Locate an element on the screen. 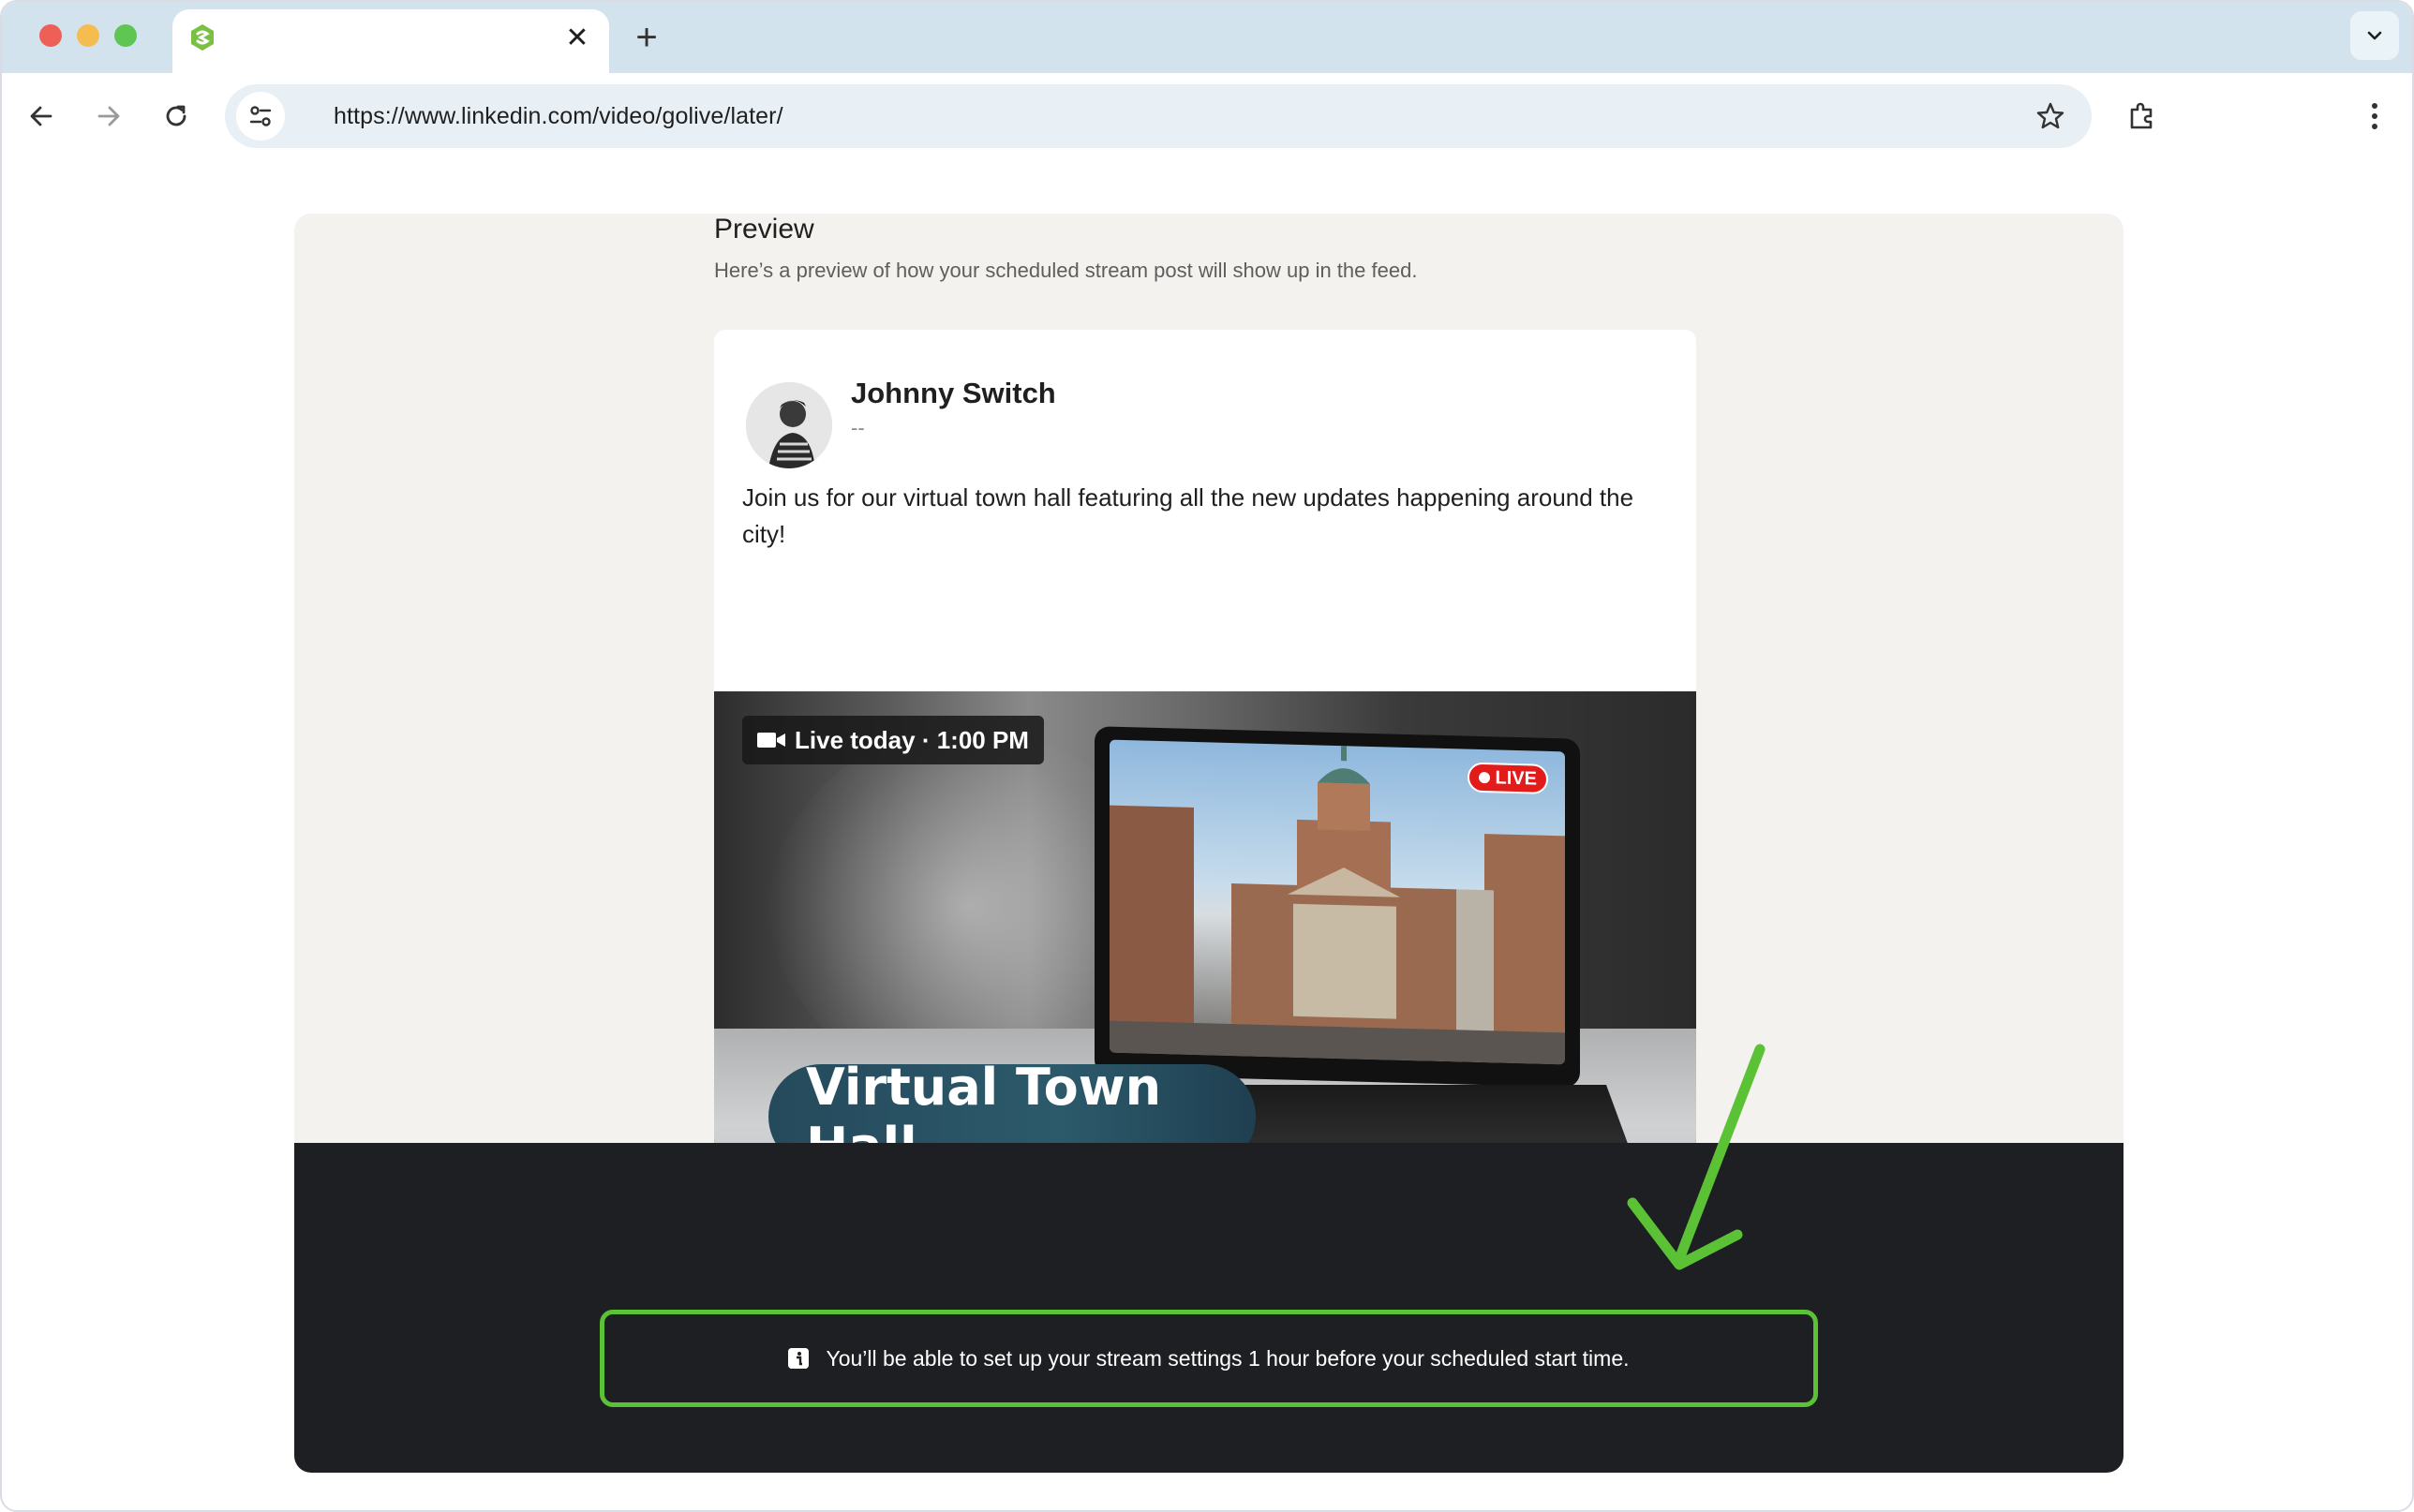 Image resolution: width=2414 pixels, height=1512 pixels. site-settings-icon is located at coordinates (260, 116).